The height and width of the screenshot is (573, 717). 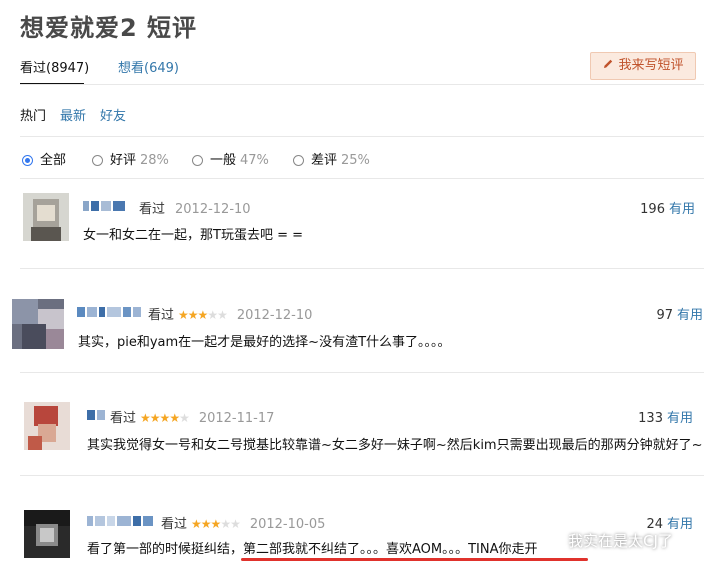 I want to click on vote-number: 97, so click(x=664, y=315).